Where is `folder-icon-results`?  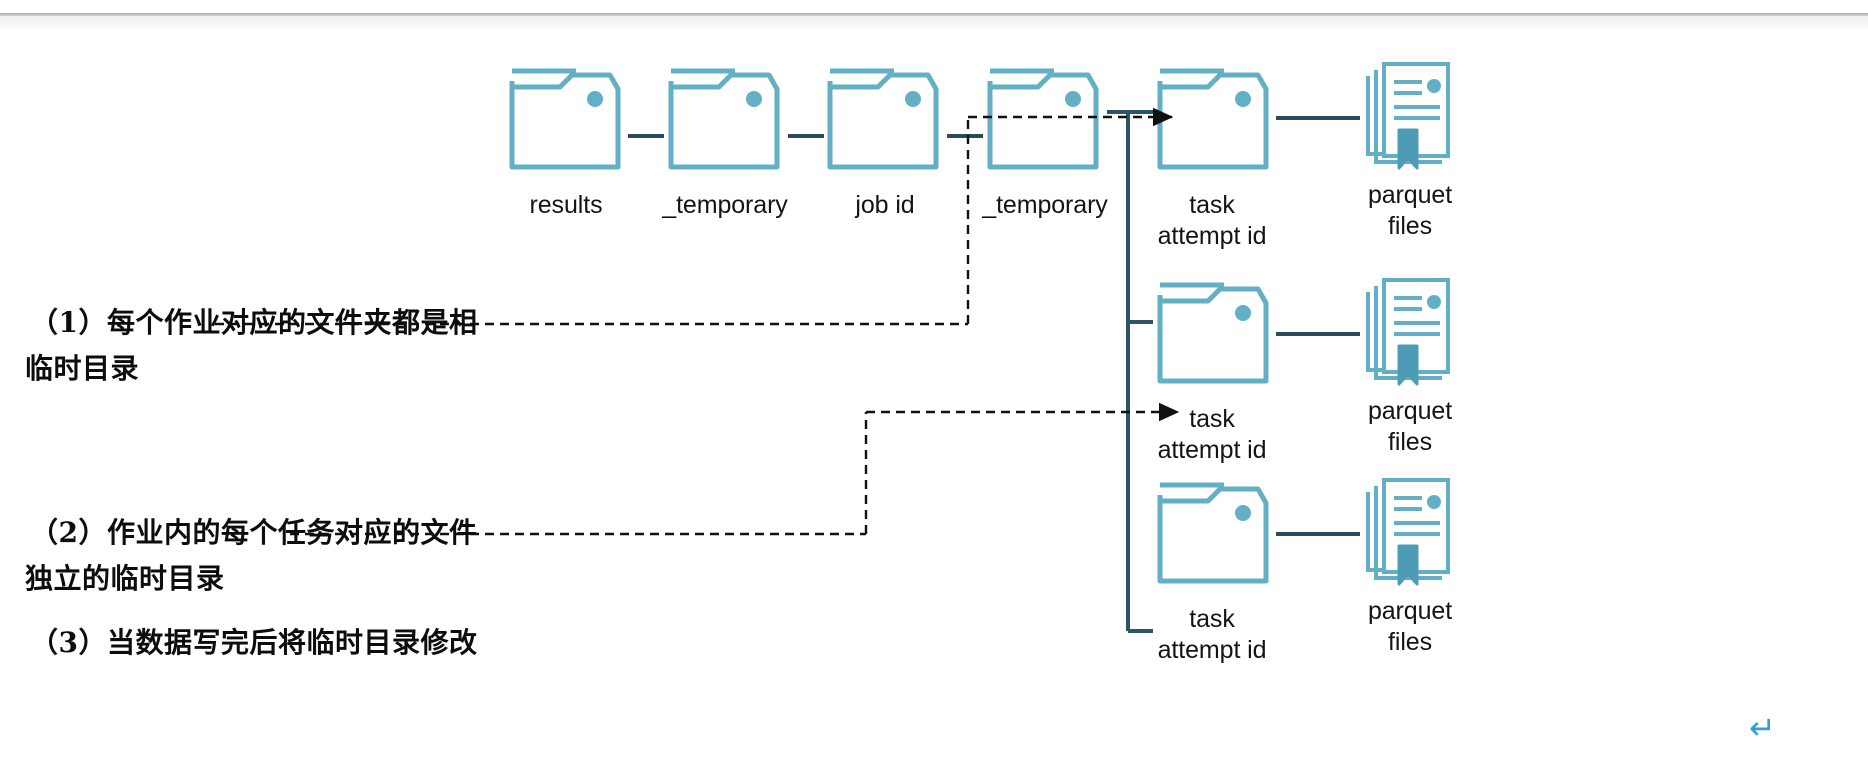
folder-icon-results is located at coordinates (565, 119).